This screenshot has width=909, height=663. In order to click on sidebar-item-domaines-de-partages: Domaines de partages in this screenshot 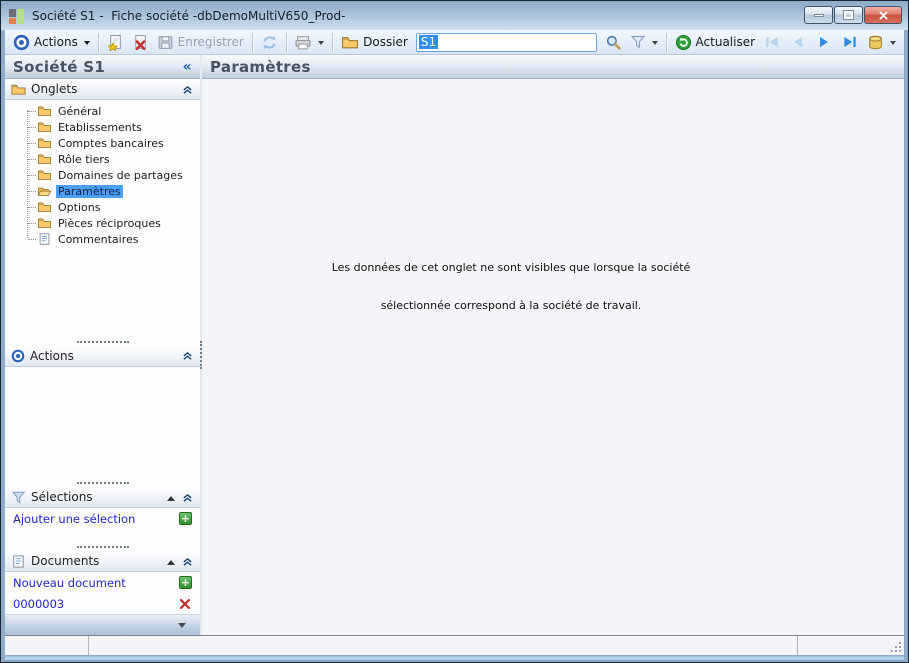, I will do `click(102, 175)`.